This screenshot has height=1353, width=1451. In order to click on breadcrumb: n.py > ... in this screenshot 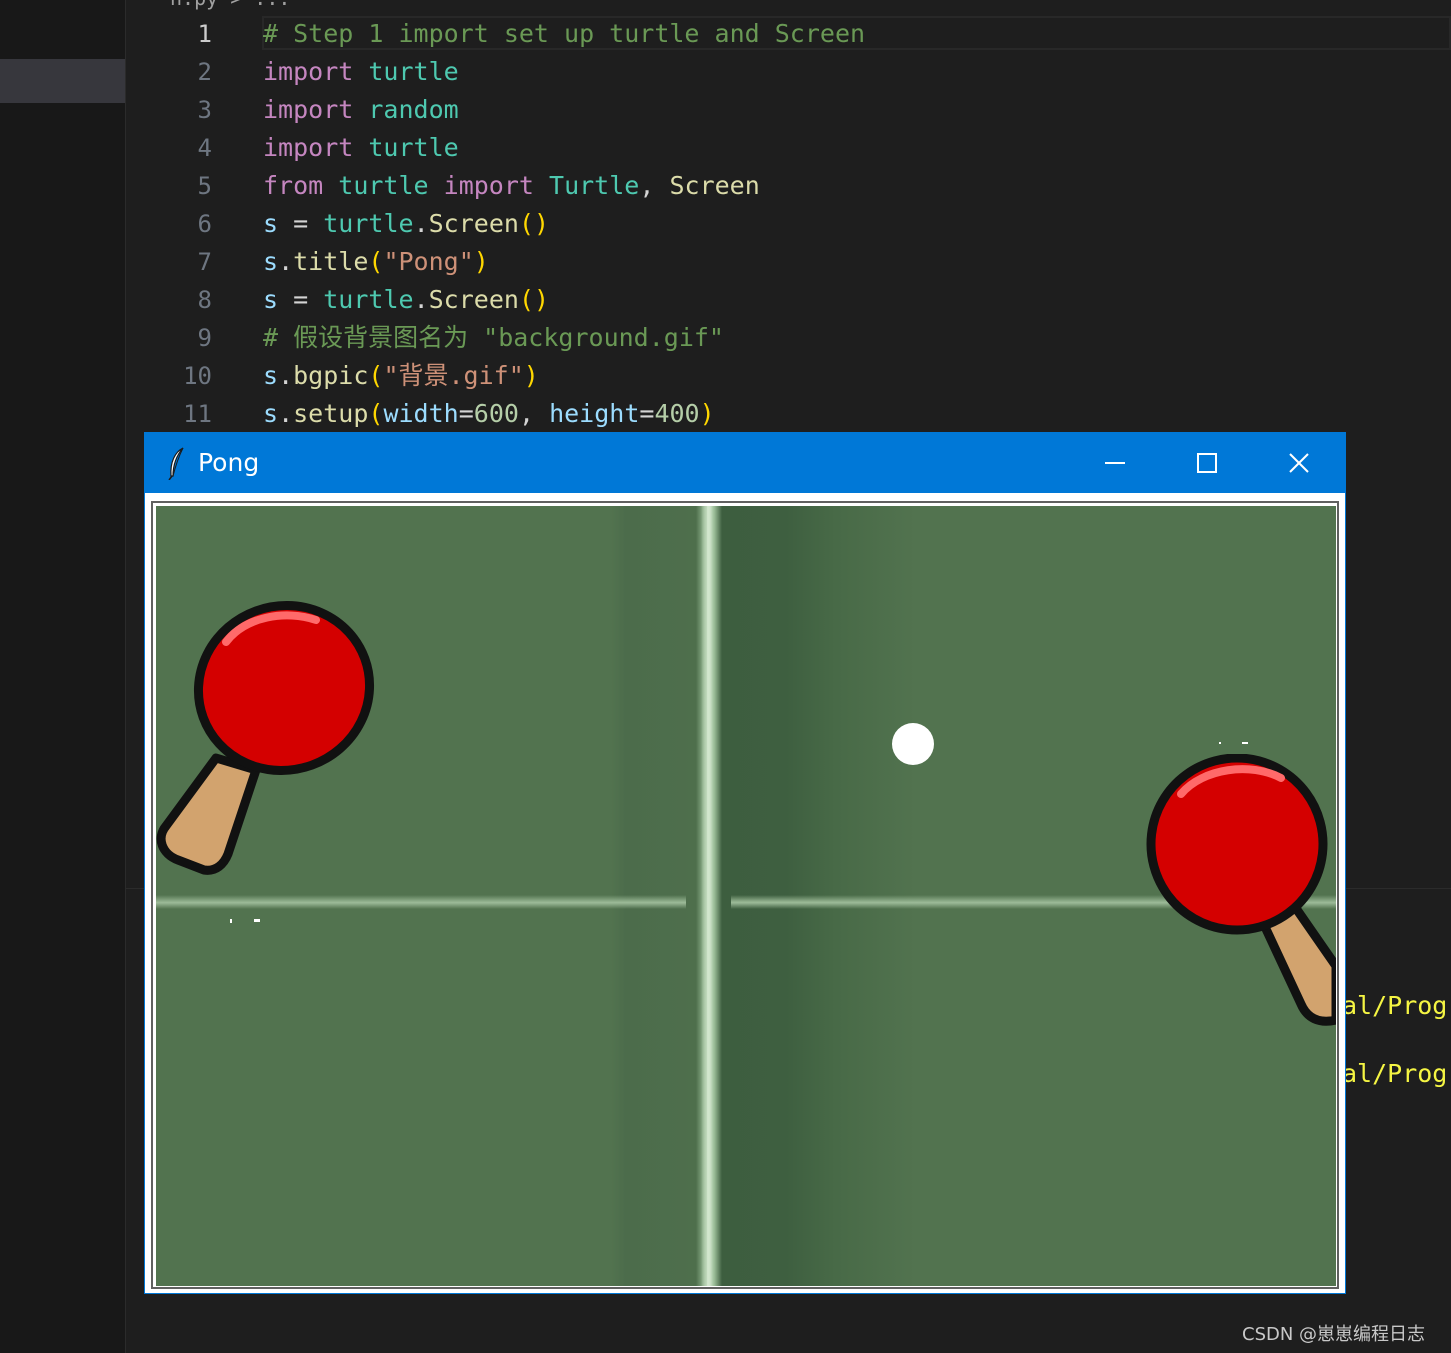, I will do `click(230, 5)`.